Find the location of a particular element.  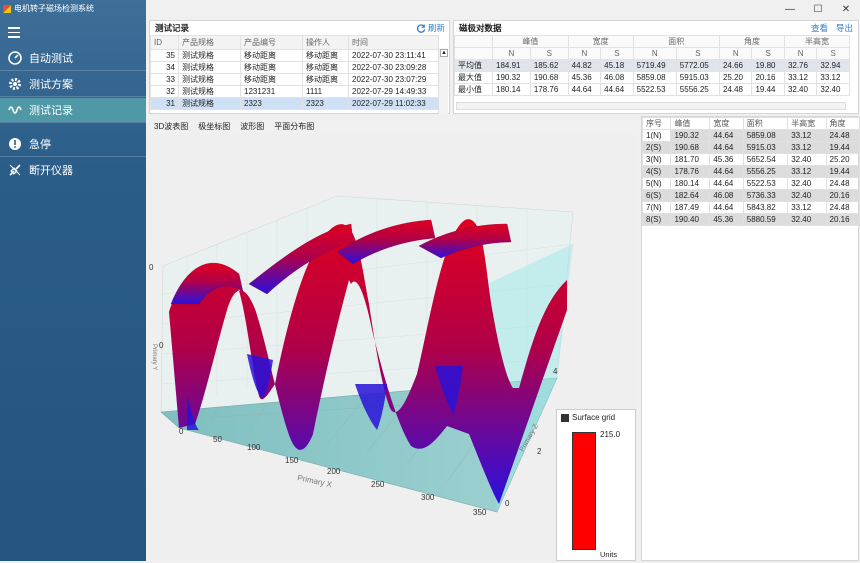

extremes-hscrollbar is located at coordinates (651, 106).